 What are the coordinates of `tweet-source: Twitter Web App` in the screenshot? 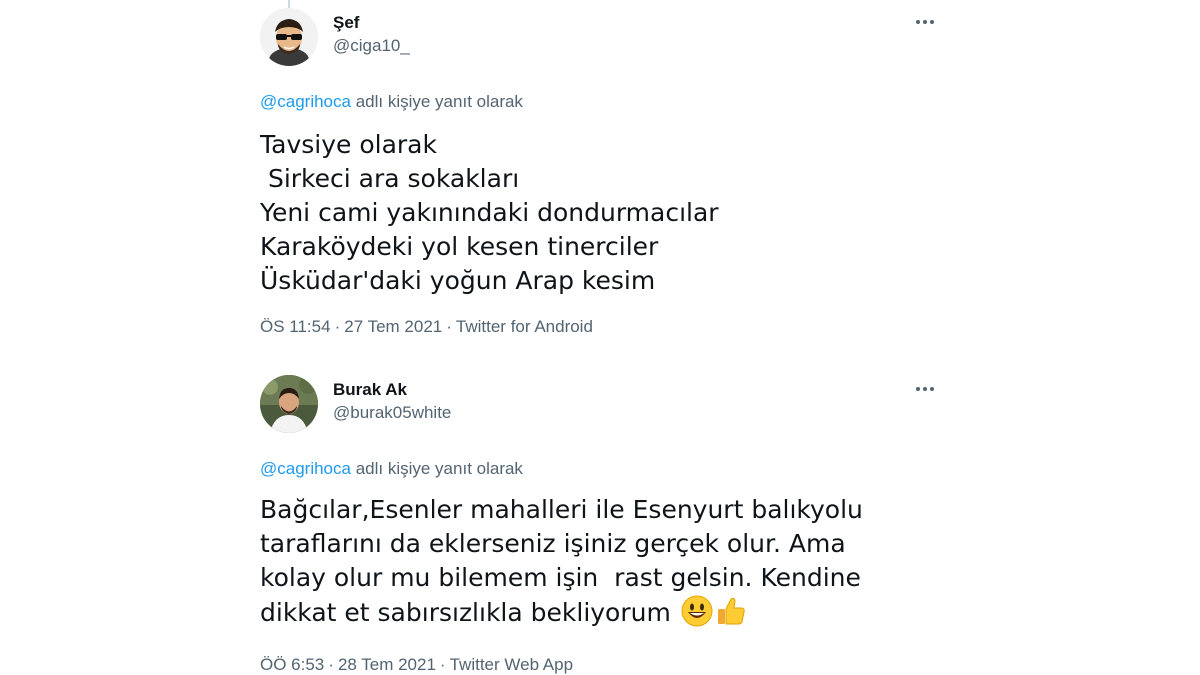 It's located at (511, 664).